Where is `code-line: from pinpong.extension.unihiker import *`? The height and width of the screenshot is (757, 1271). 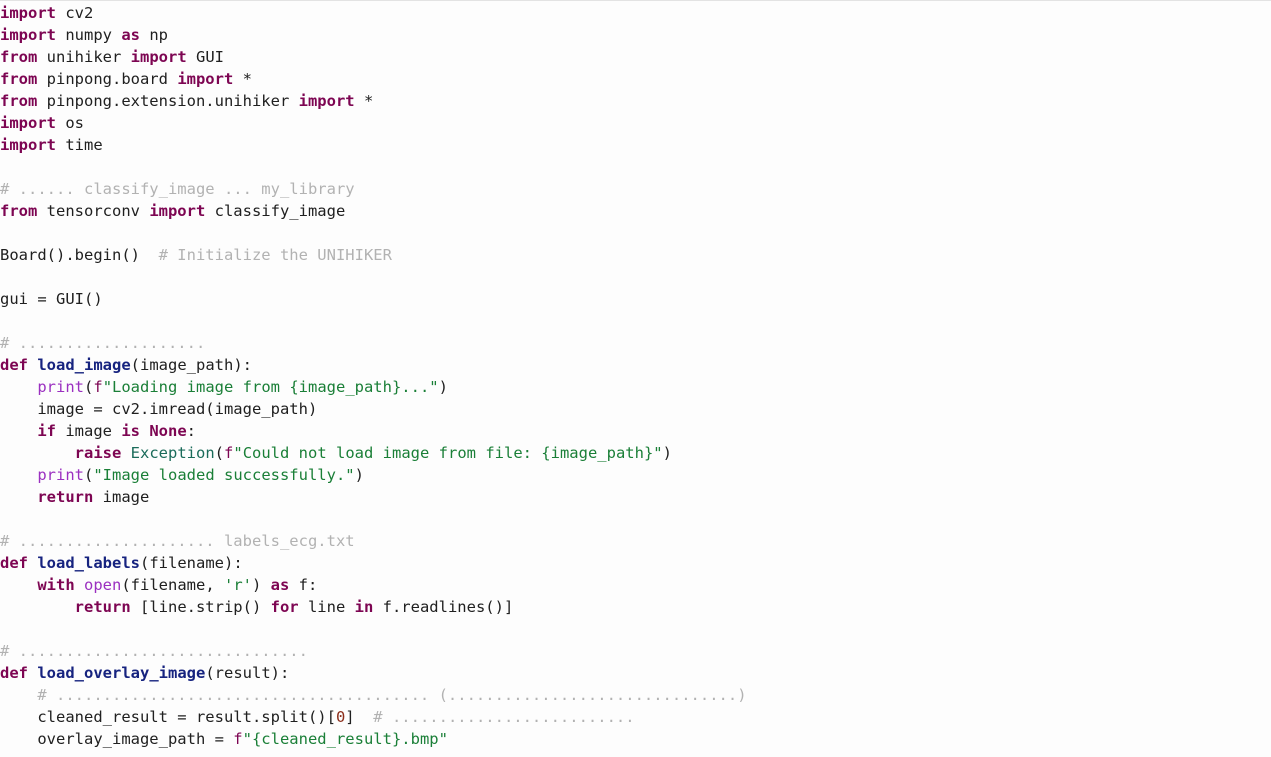 code-line: from pinpong.extension.unihiker import * is located at coordinates (373, 101).